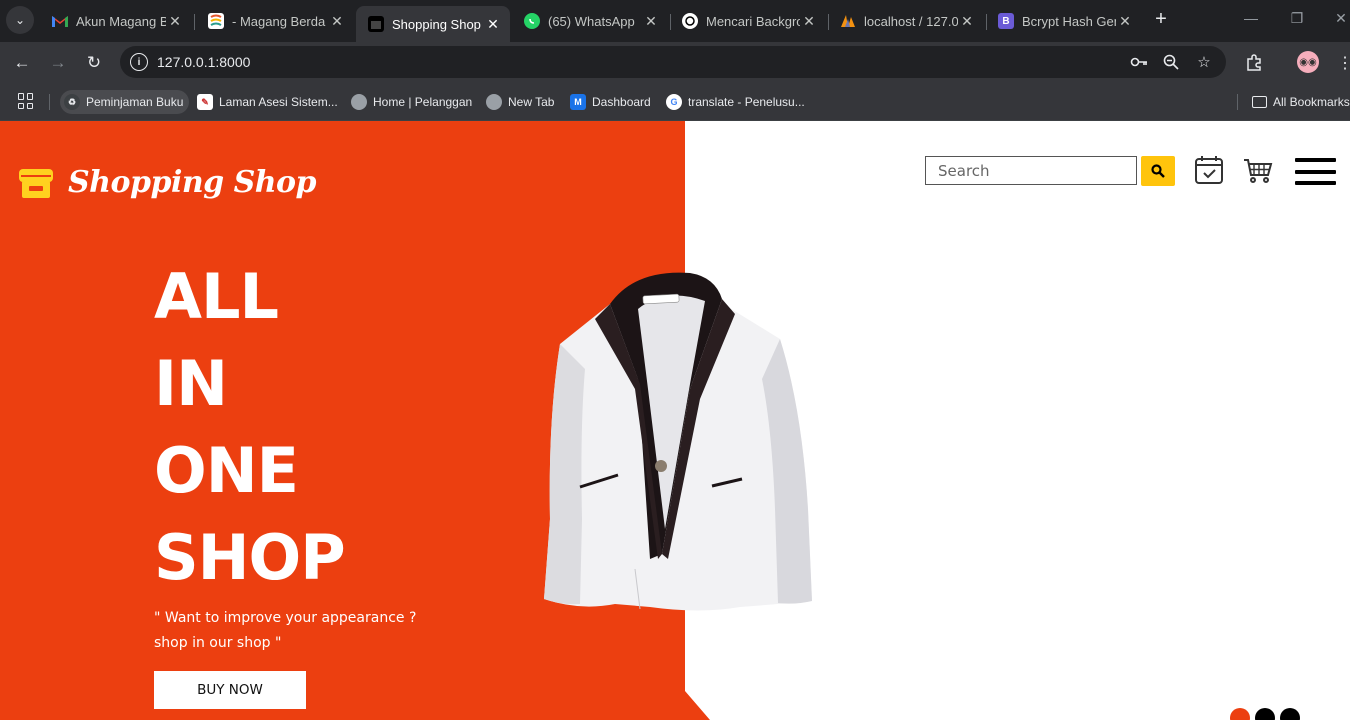 The width and height of the screenshot is (1350, 720). Describe the element at coordinates (1338, 18) in the screenshot. I see `close-window-button: ✕` at that location.